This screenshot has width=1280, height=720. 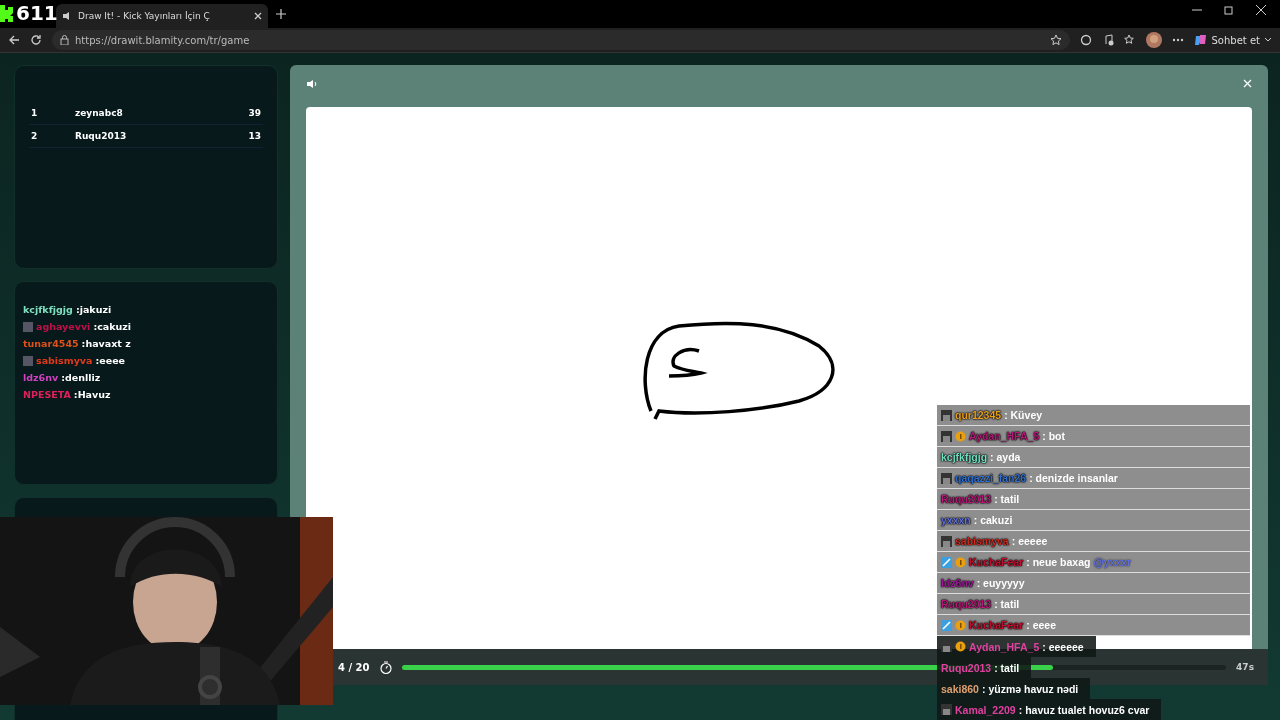 I want to click on kick-logo-icon, so click(x=7, y=13).